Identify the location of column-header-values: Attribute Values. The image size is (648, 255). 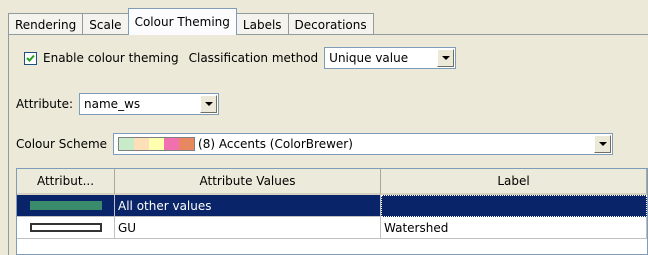
(248, 182).